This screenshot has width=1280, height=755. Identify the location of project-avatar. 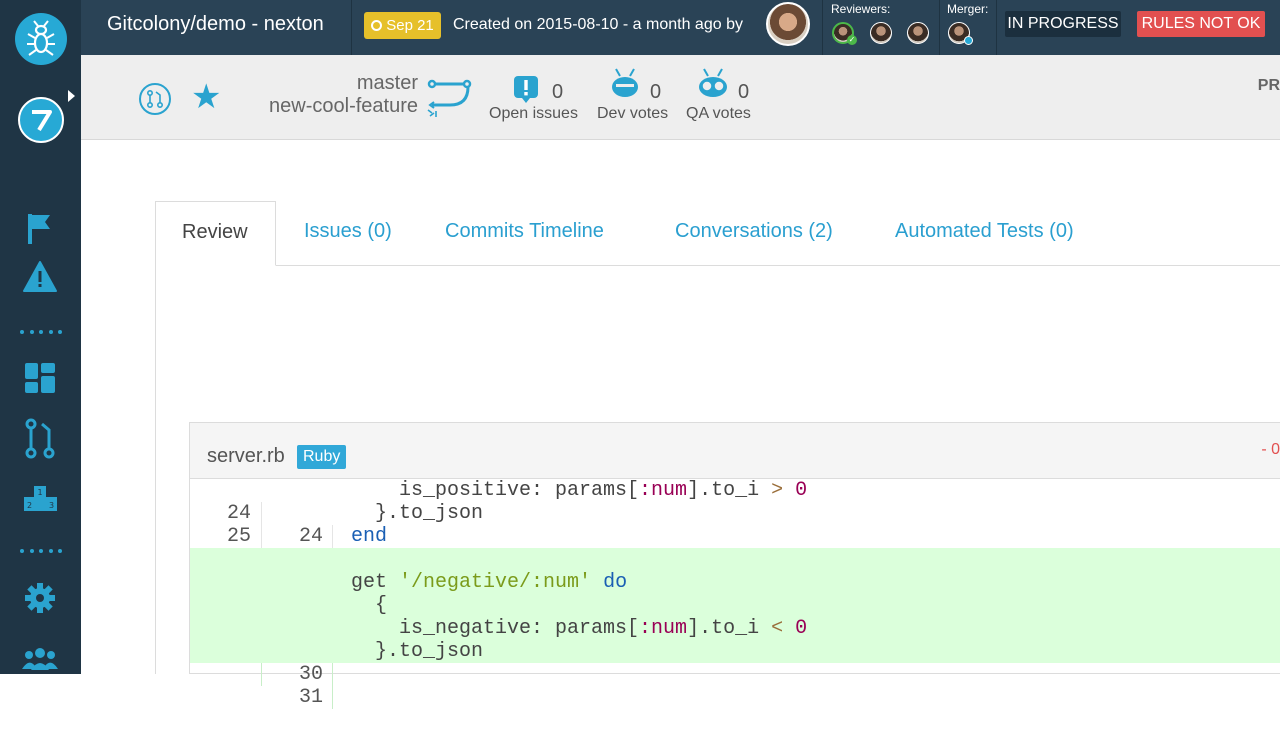
(41, 120).